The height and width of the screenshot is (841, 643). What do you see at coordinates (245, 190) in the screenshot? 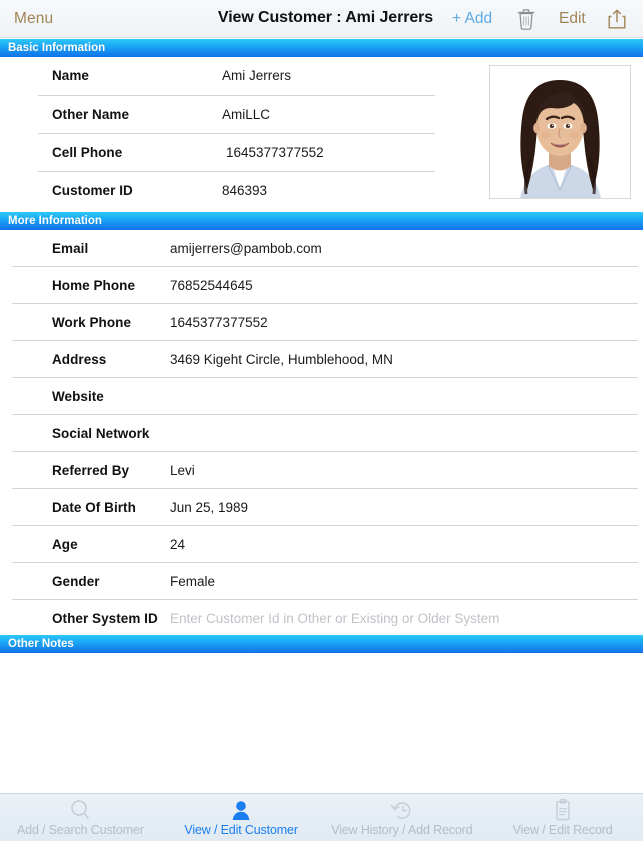
I see `row-value: 846393` at bounding box center [245, 190].